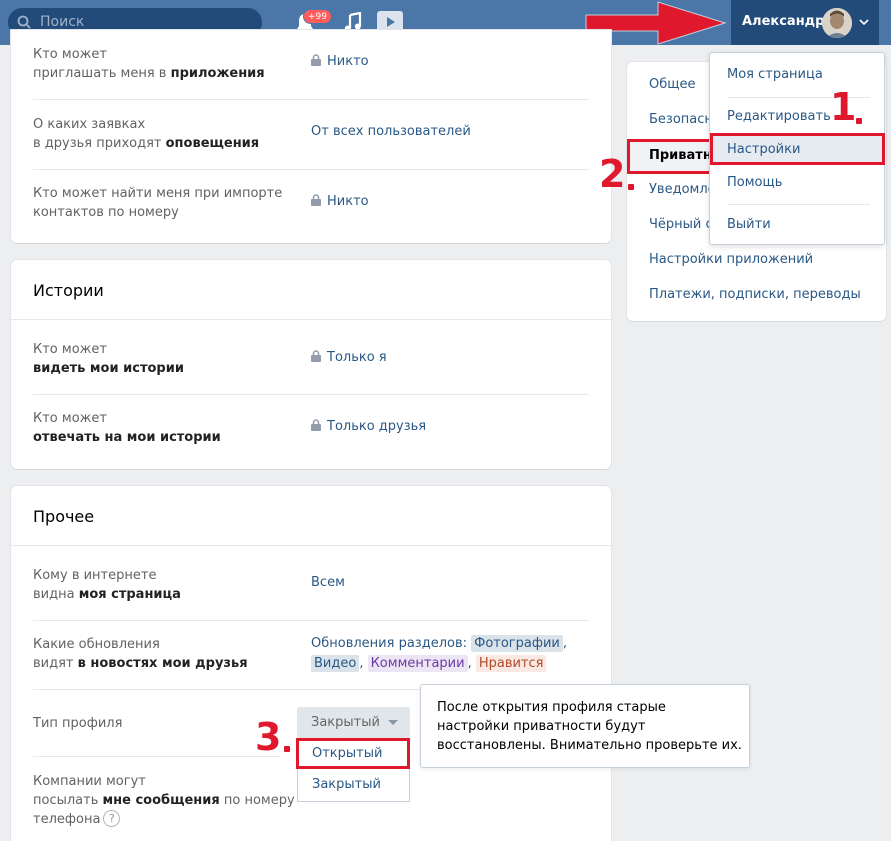 The width and height of the screenshot is (891, 841). Describe the element at coordinates (268, 737) in the screenshot. I see `step-3-label: 3` at that location.